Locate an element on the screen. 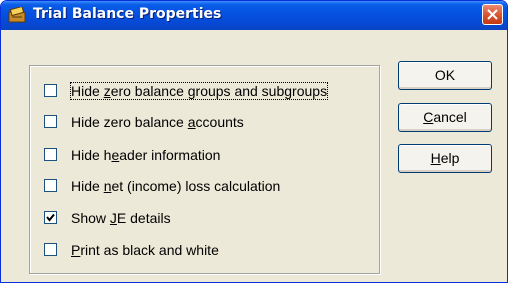 The height and width of the screenshot is (283, 508). help-button: Help is located at coordinates (445, 158).